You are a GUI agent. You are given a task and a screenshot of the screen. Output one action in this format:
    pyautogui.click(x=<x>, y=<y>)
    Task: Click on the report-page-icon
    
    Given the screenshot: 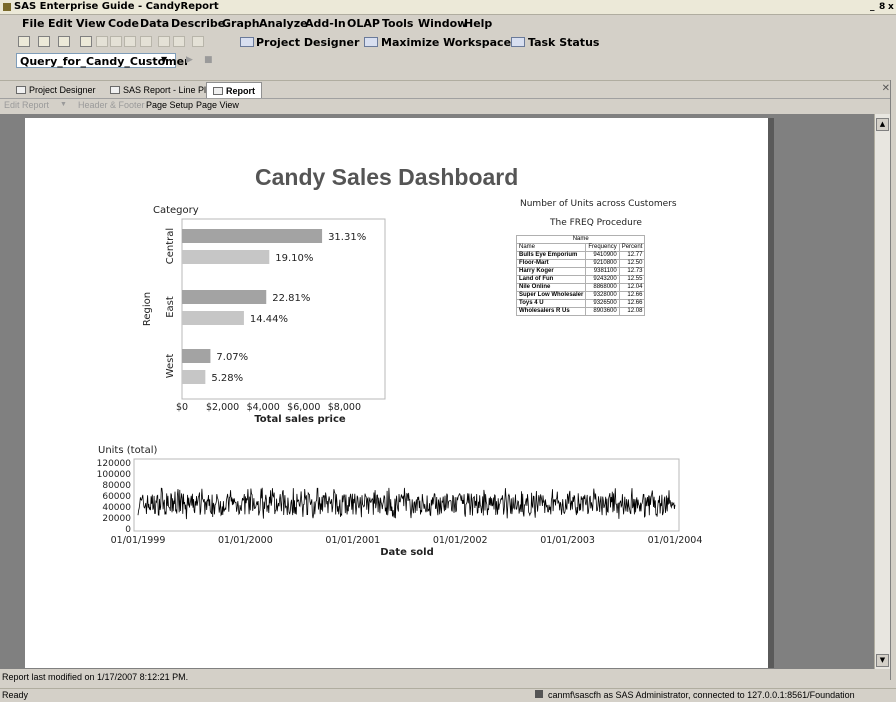 What is the action you would take?
    pyautogui.click(x=218, y=90)
    